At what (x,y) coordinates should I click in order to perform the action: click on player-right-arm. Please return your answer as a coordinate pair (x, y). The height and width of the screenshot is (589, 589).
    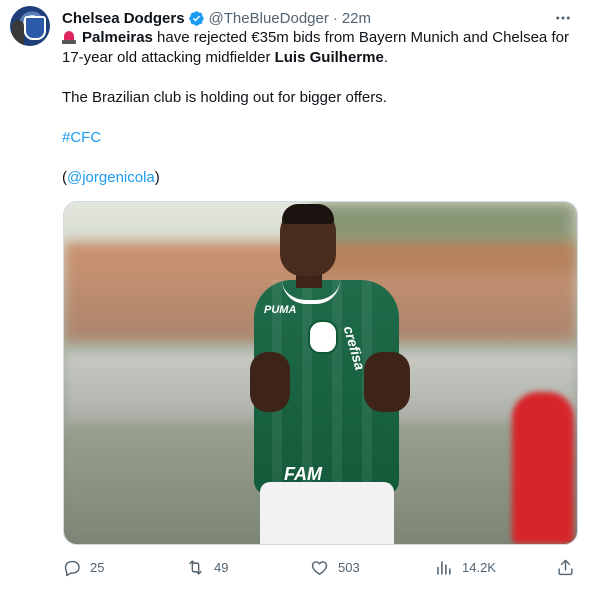
    Looking at the image, I should click on (387, 382).